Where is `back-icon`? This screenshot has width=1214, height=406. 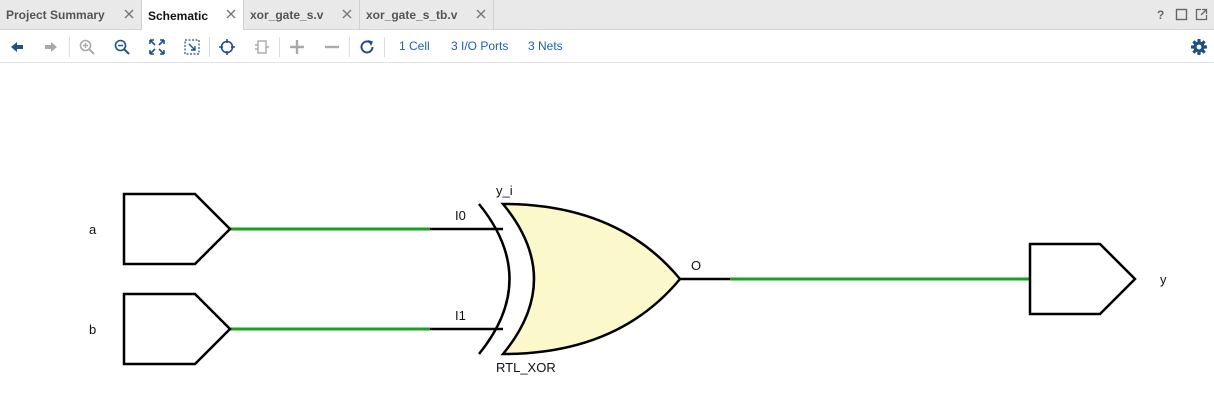 back-icon is located at coordinates (17, 47).